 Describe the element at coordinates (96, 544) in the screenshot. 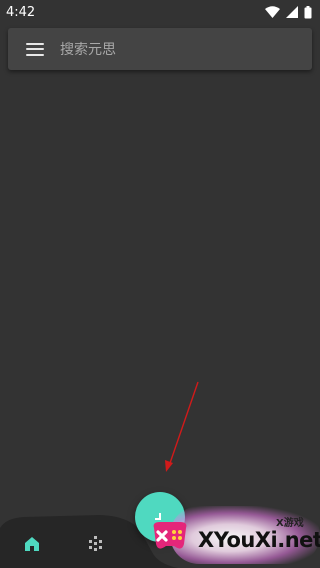

I see `explore-icon` at that location.